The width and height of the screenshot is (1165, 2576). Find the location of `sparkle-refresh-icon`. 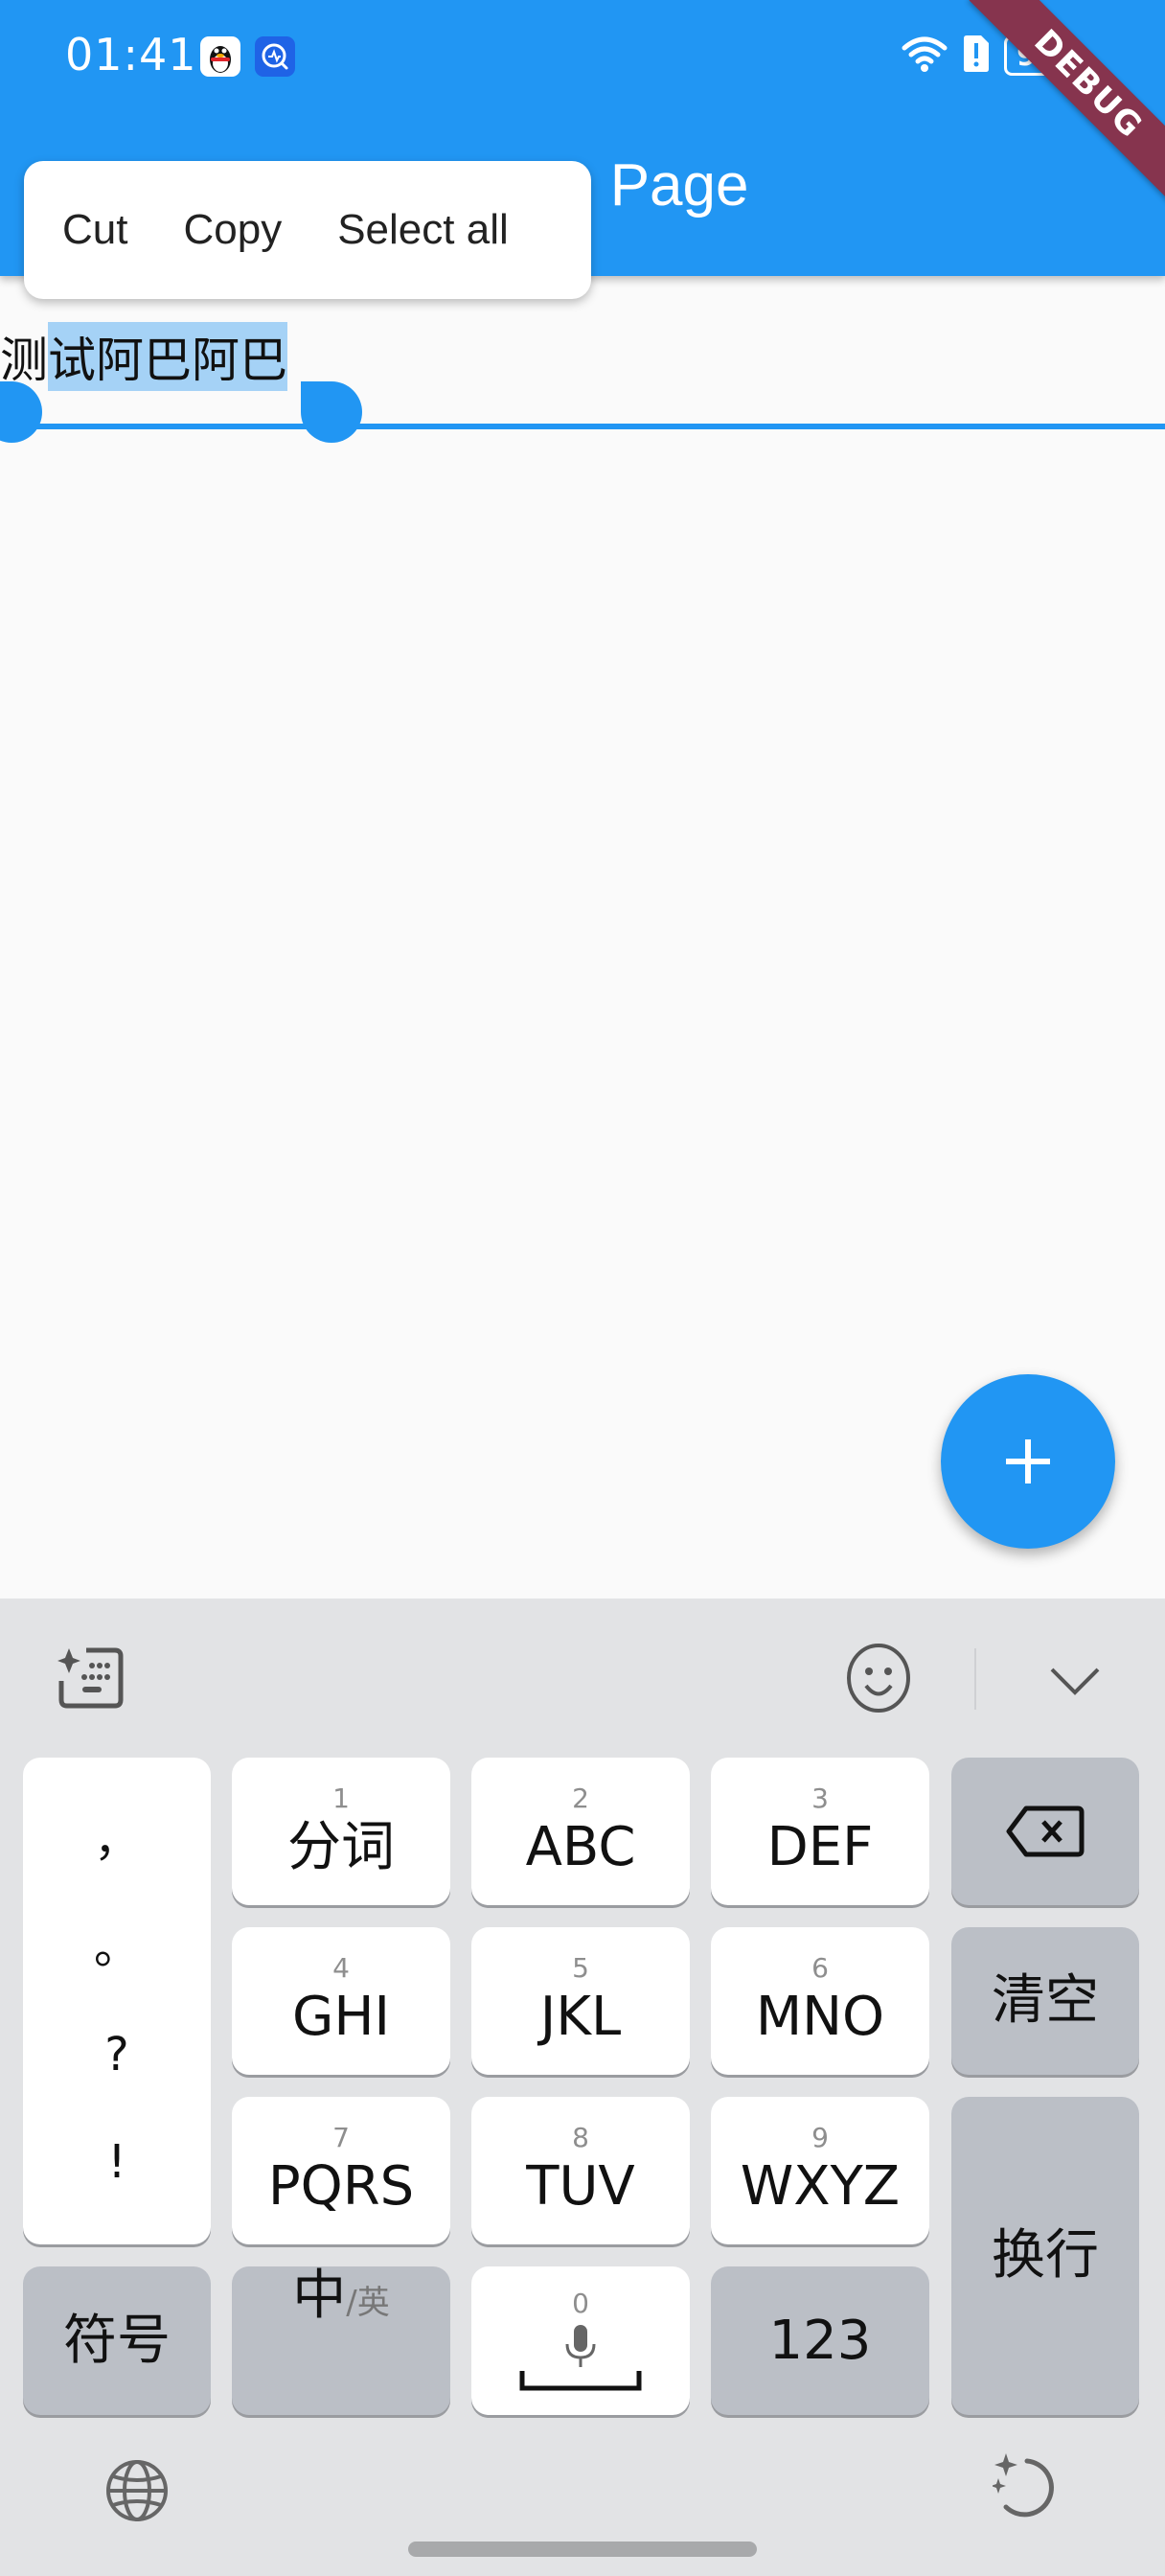

sparkle-refresh-icon is located at coordinates (1025, 2489).